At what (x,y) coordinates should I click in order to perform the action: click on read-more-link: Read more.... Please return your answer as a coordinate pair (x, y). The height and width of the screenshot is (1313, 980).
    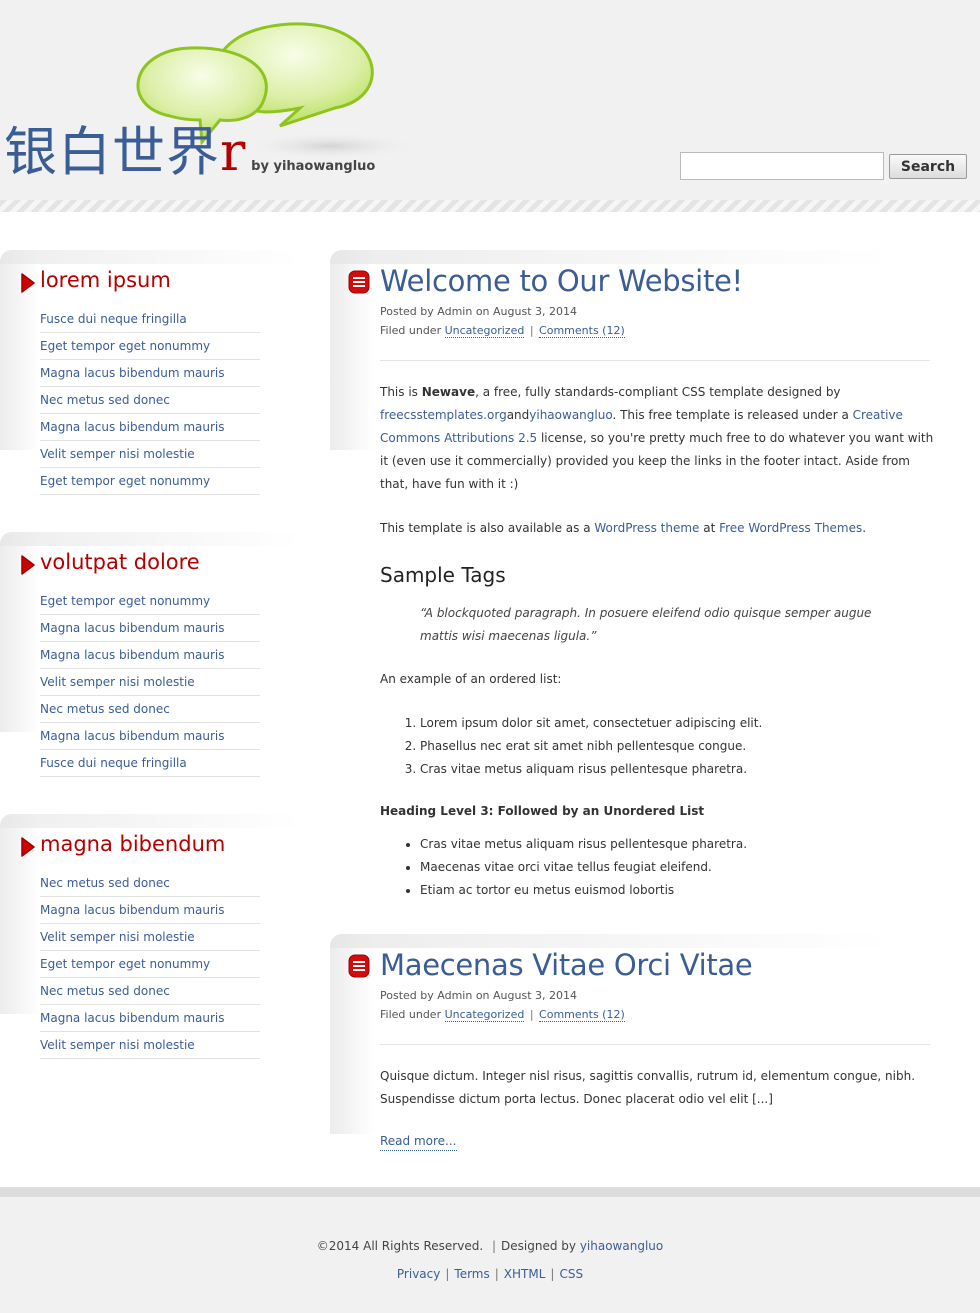
    Looking at the image, I should click on (418, 1141).